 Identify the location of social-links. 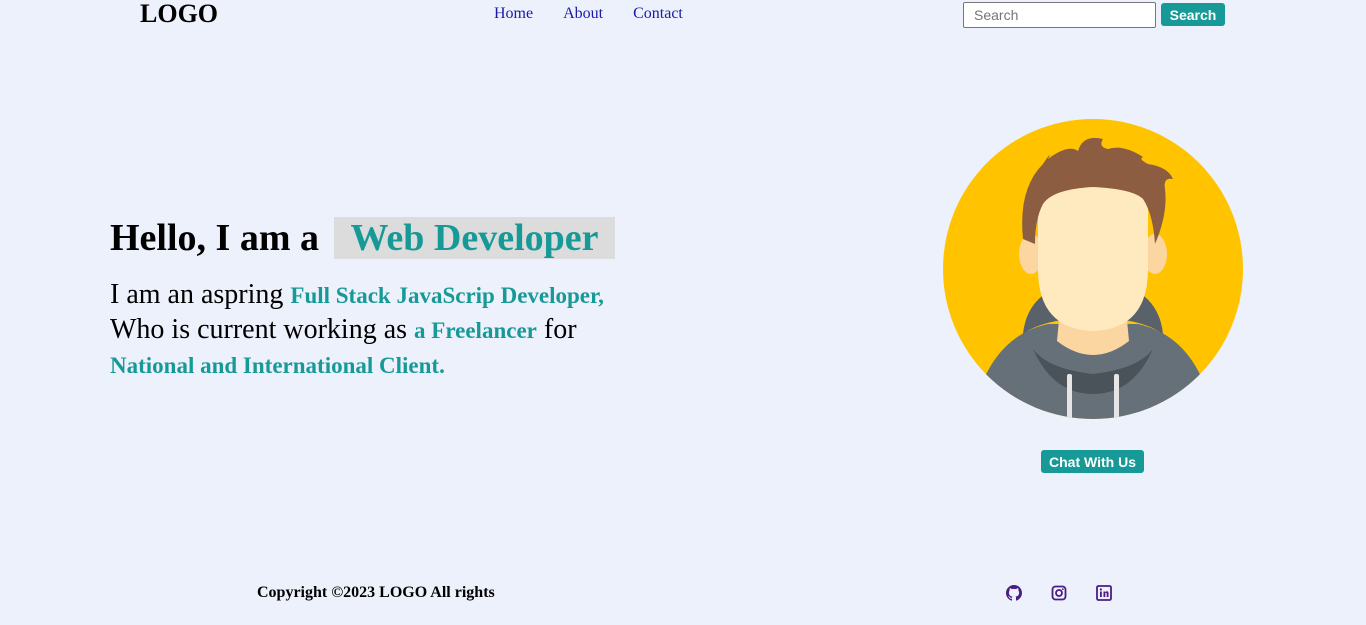
(1059, 593).